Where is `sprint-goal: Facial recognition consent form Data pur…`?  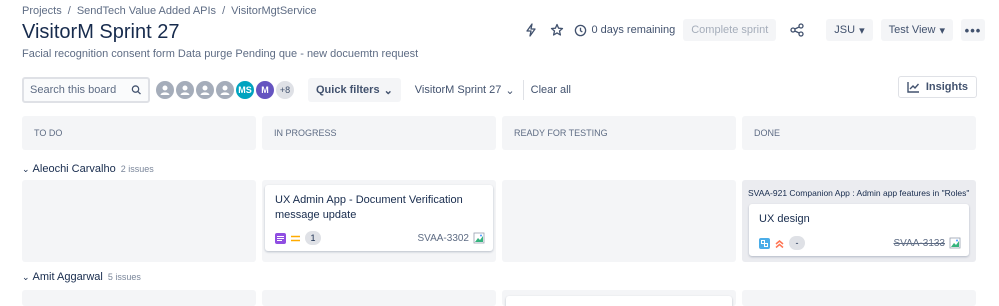 sprint-goal: Facial recognition consent form Data pur… is located at coordinates (220, 54).